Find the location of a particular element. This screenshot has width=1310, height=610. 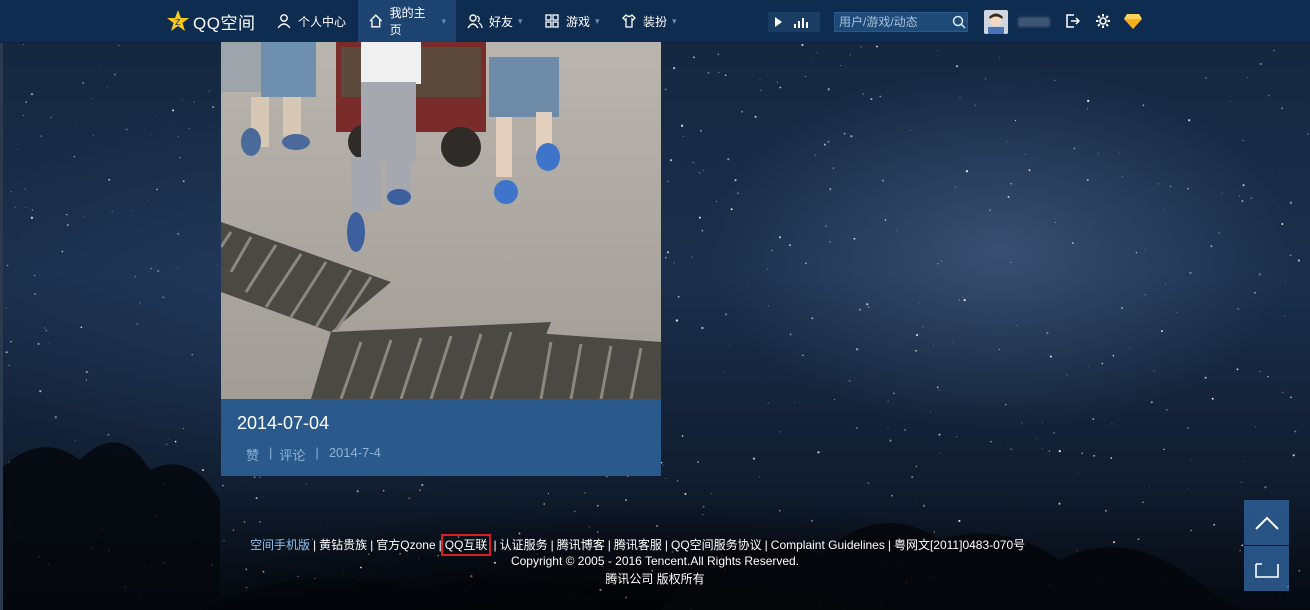

nav-friends: 好友 ▾ is located at coordinates (495, 21).